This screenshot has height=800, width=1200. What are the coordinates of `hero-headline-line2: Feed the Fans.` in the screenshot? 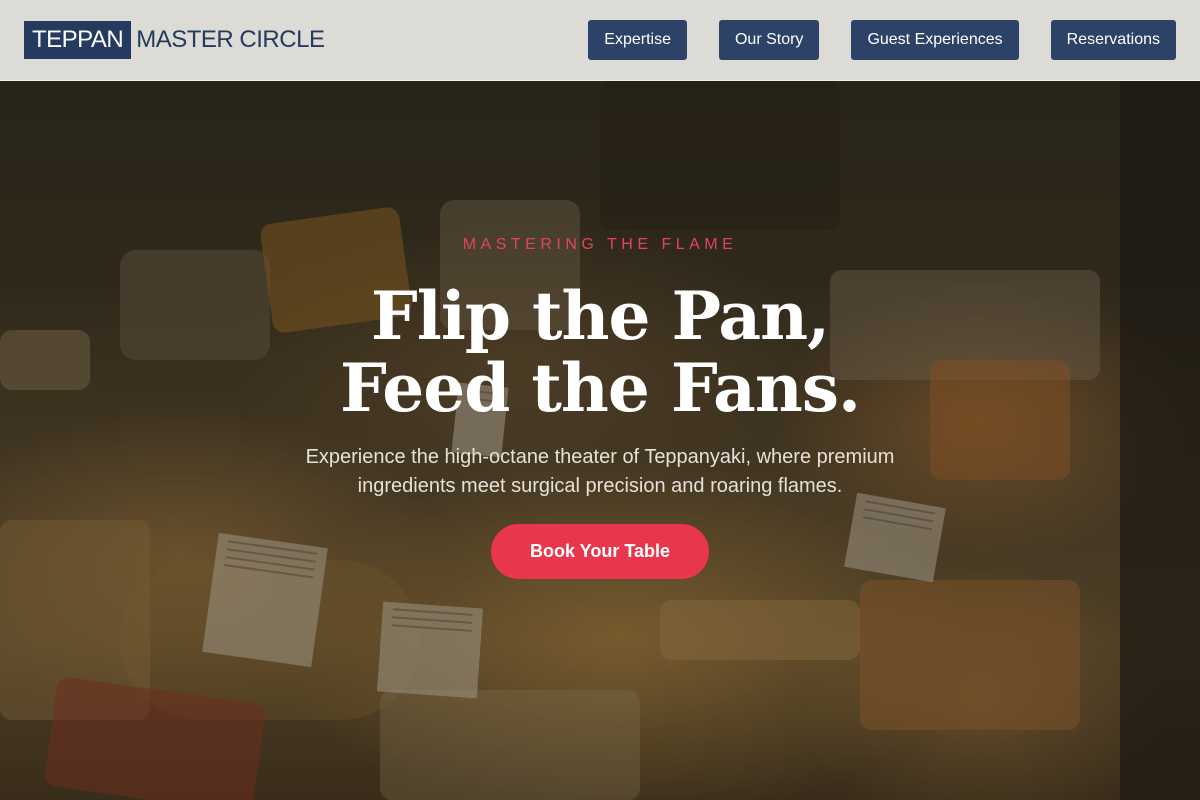 It's located at (600, 388).